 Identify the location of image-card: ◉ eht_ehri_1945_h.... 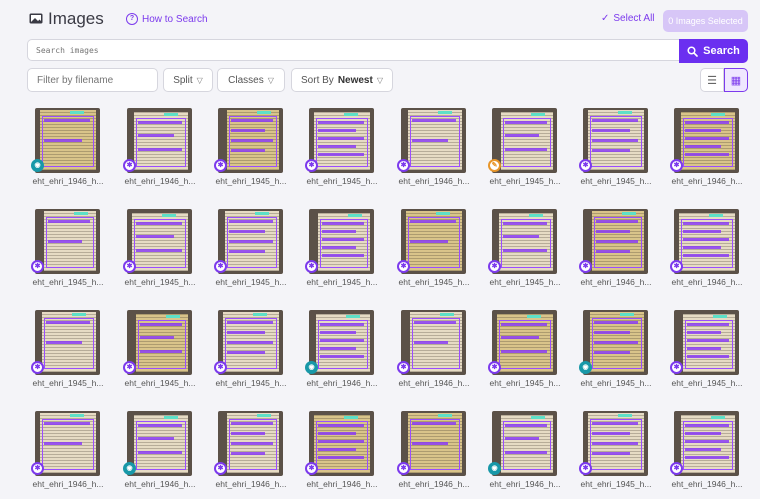
(626, 354).